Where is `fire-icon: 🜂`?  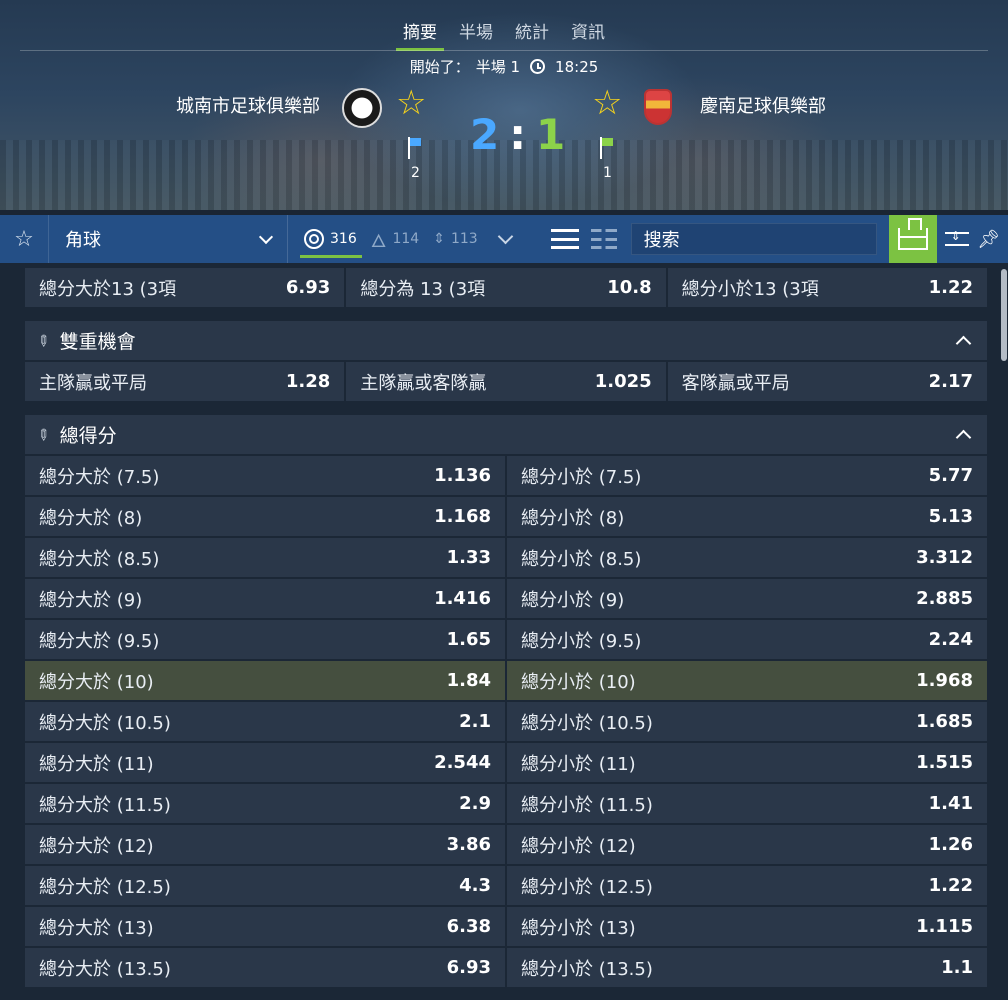 fire-icon: 🜂 is located at coordinates (378, 241).